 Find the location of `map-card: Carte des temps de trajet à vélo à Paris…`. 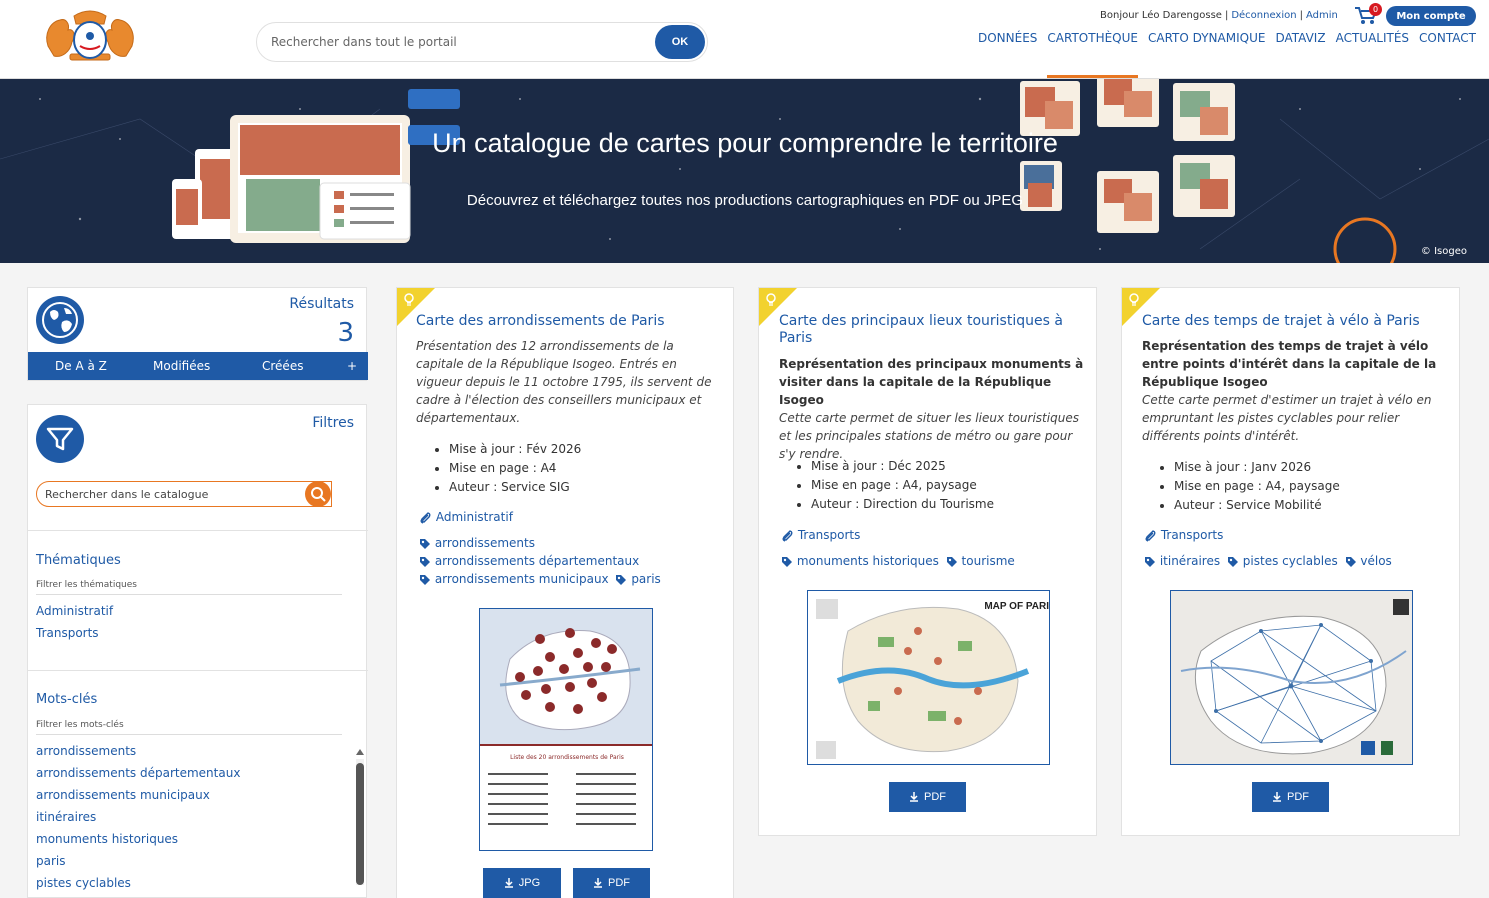

map-card: Carte des temps de trajet à vélo à Paris… is located at coordinates (1290, 561).